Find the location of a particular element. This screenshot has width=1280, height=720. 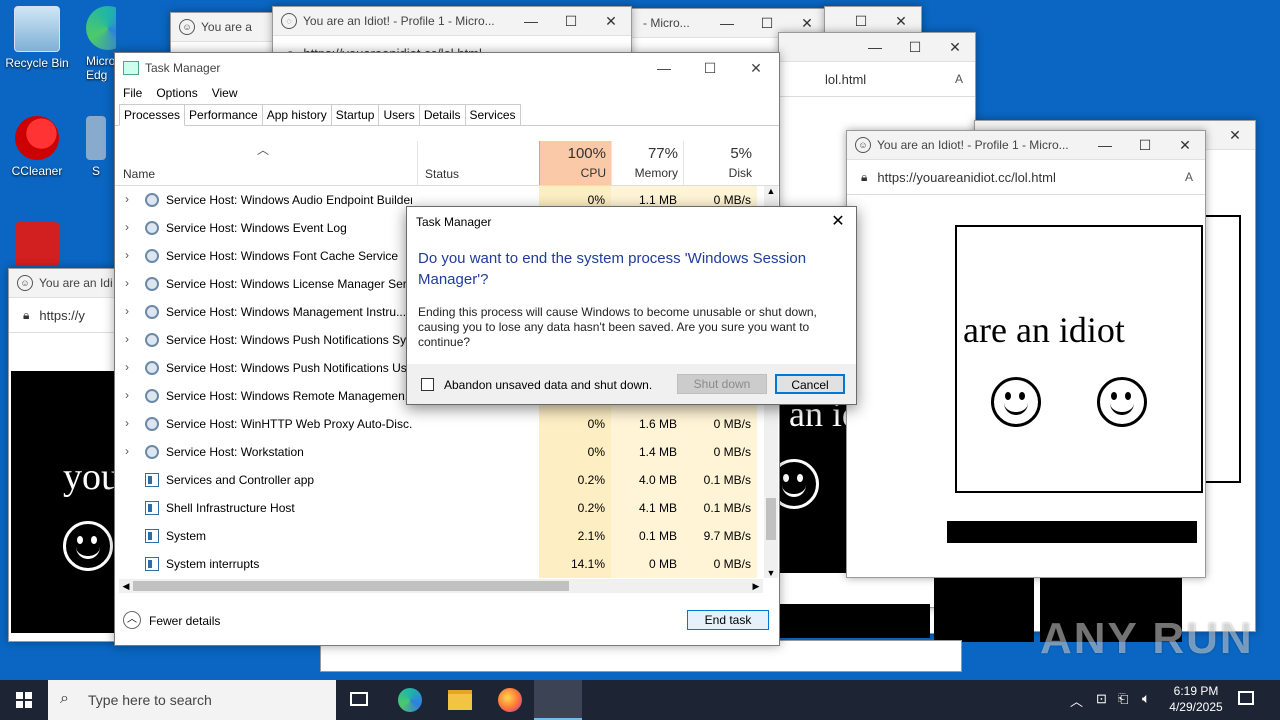

network-icon: ⊡ is located at coordinates (1101, 699).